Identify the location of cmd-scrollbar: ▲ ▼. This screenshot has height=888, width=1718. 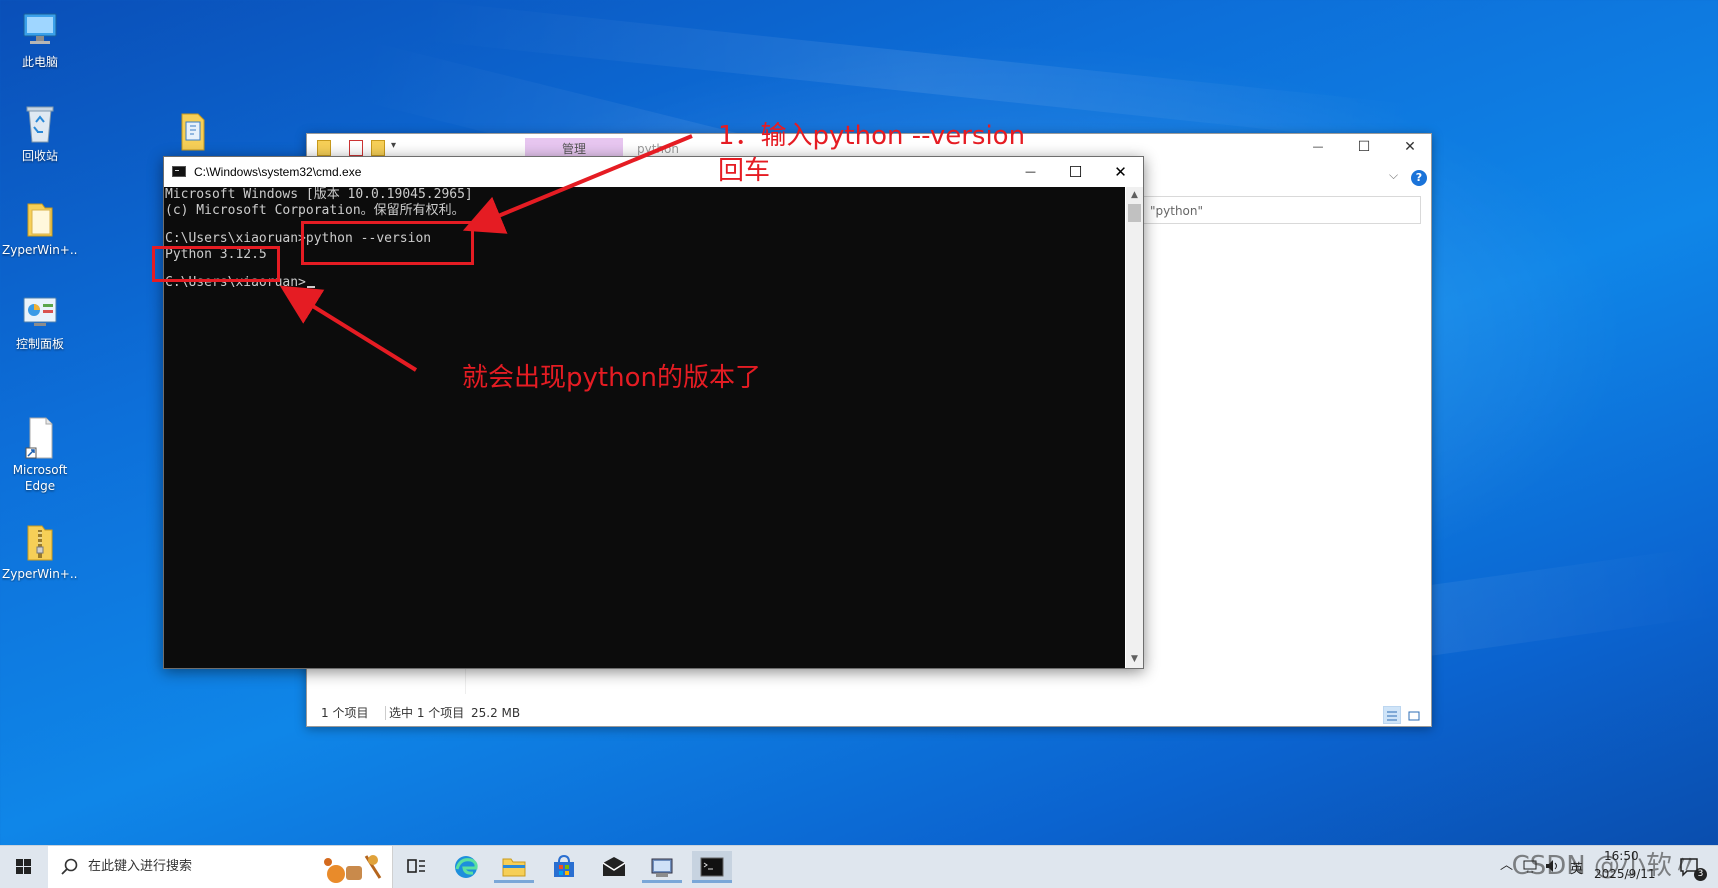
(1134, 427).